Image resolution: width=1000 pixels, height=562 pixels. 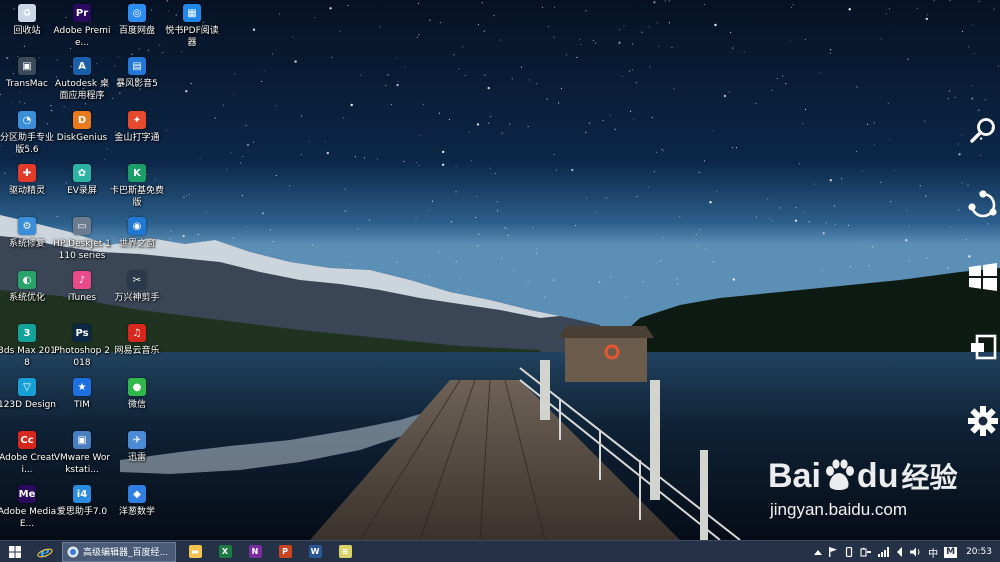 What do you see at coordinates (82, 399) in the screenshot?
I see `desktop-icon: ★ TIM` at bounding box center [82, 399].